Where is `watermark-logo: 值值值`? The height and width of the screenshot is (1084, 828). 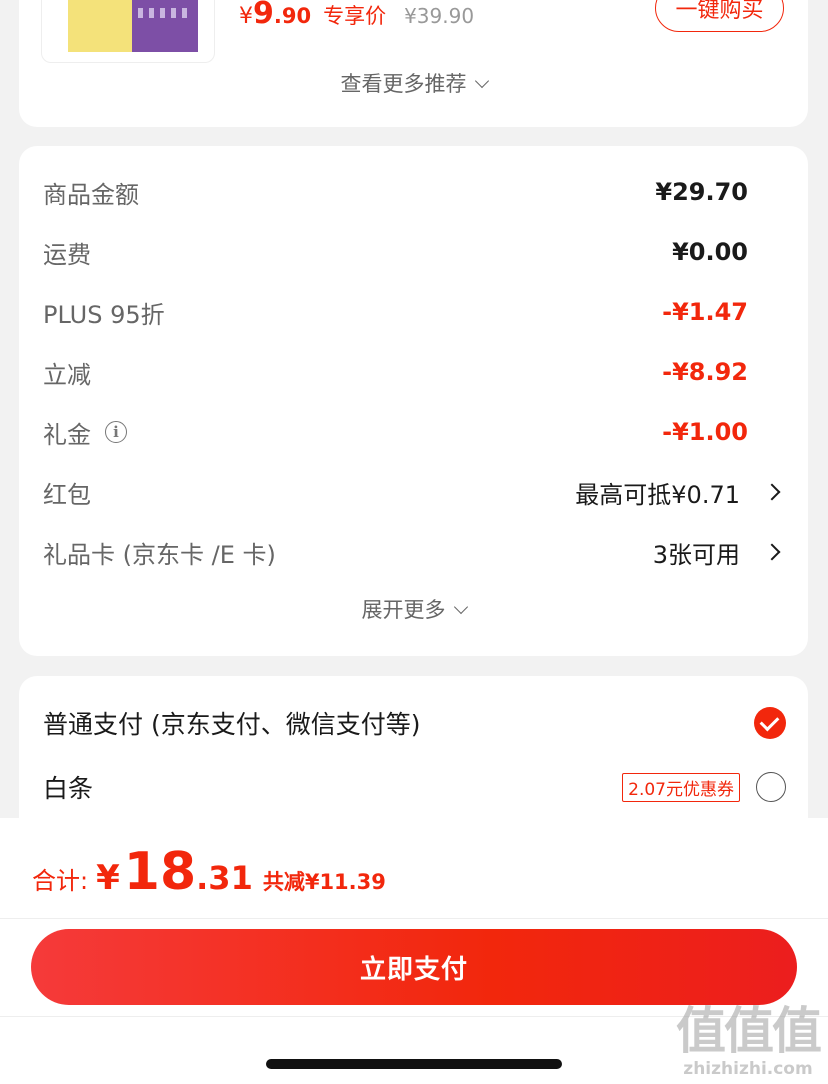 watermark-logo: 值值值 is located at coordinates (749, 1031).